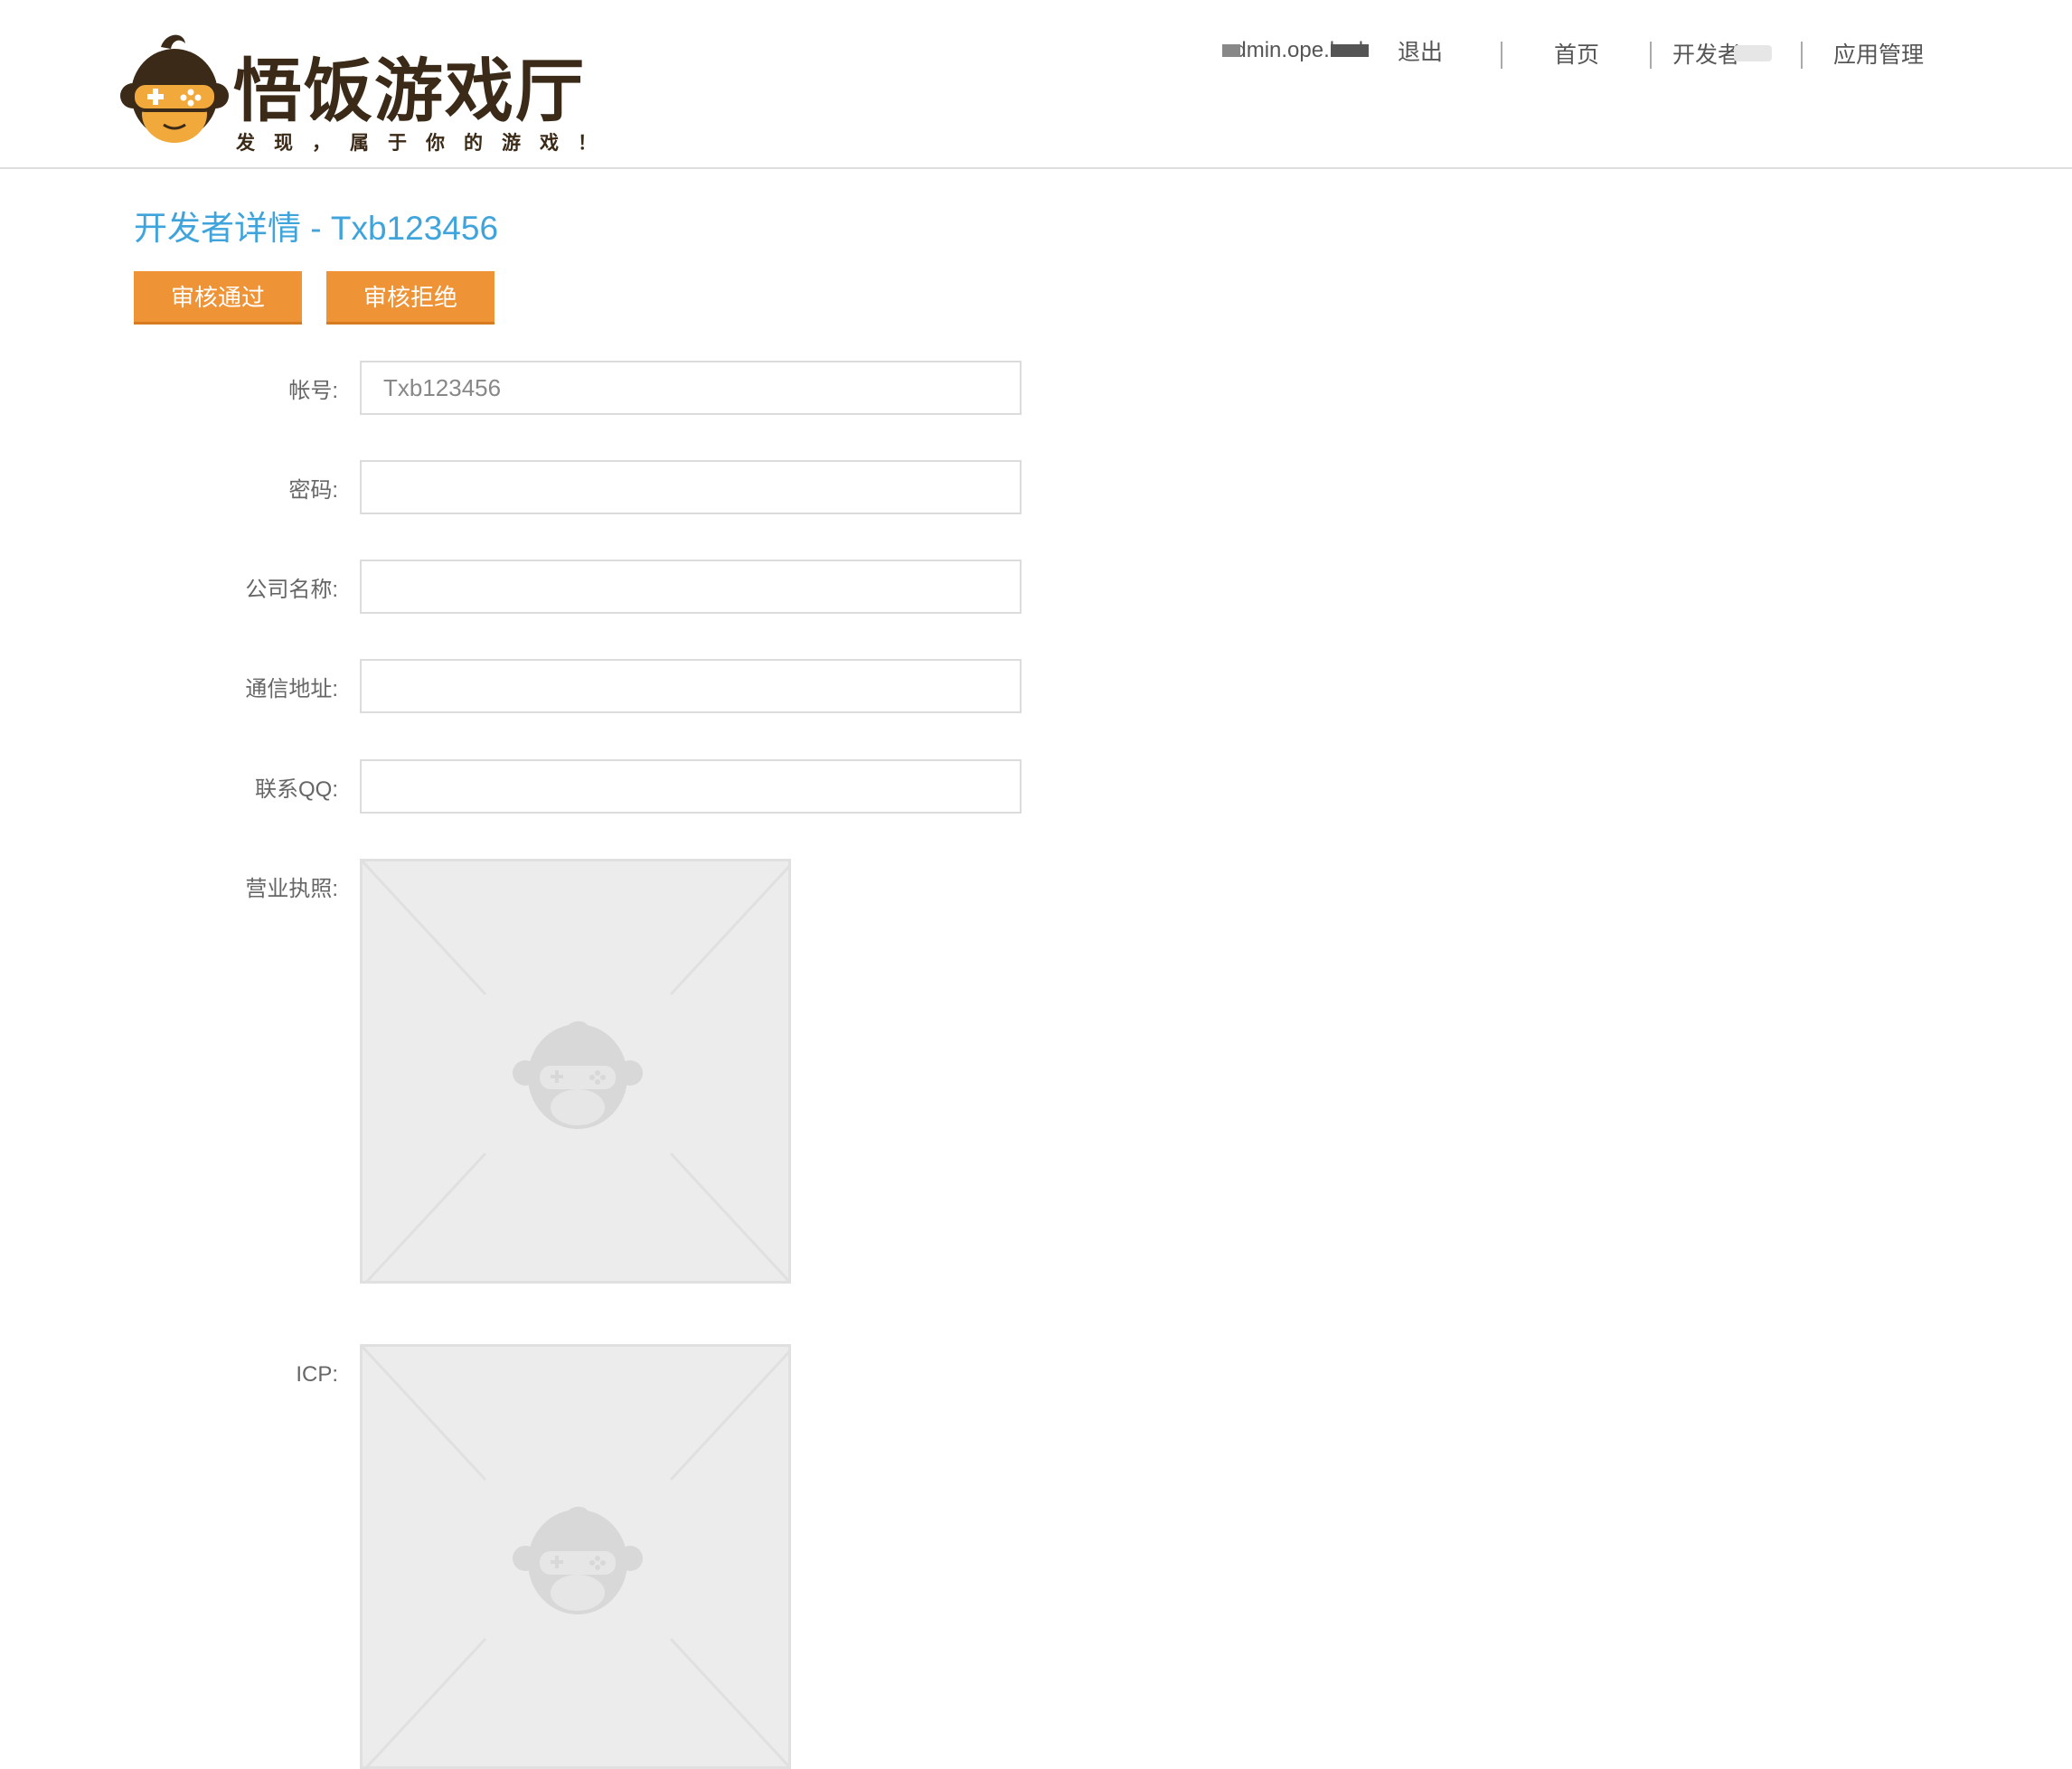 The width and height of the screenshot is (2072, 1769). I want to click on page-title: 开发者详情 - Txb123456, so click(316, 228).